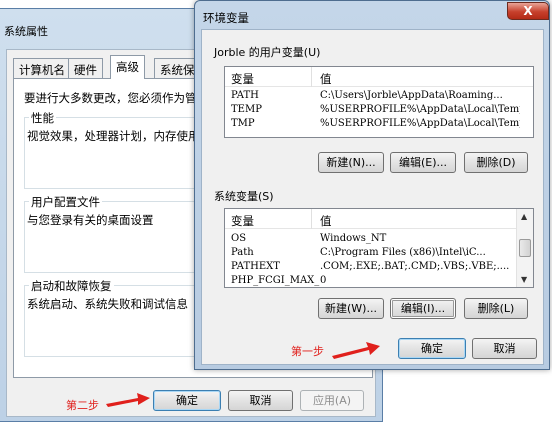 The width and height of the screenshot is (552, 422). I want to click on vertical-scrollbar: ▲ ▼, so click(524, 248).